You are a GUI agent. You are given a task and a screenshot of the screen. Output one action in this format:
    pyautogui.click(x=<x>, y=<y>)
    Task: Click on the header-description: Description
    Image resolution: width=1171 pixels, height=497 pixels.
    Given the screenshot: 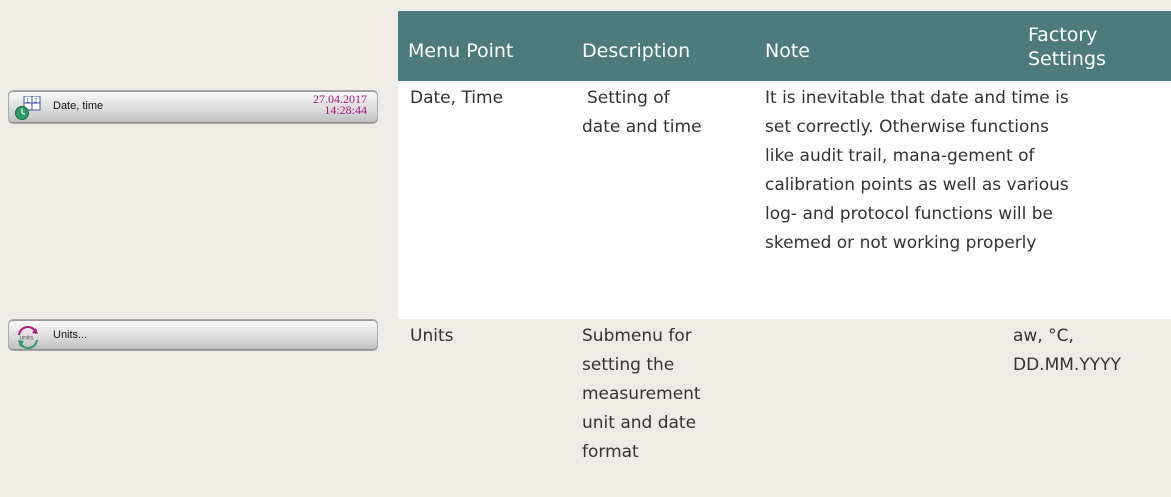 What is the action you would take?
    pyautogui.click(x=636, y=51)
    